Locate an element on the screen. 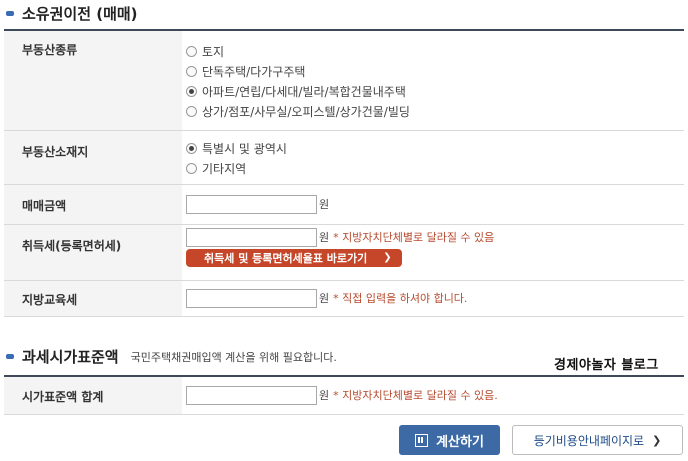 The width and height of the screenshot is (688, 461). standard-total-cell: 원 * 지방자치단체별로 달라질 수 있음. is located at coordinates (433, 395).